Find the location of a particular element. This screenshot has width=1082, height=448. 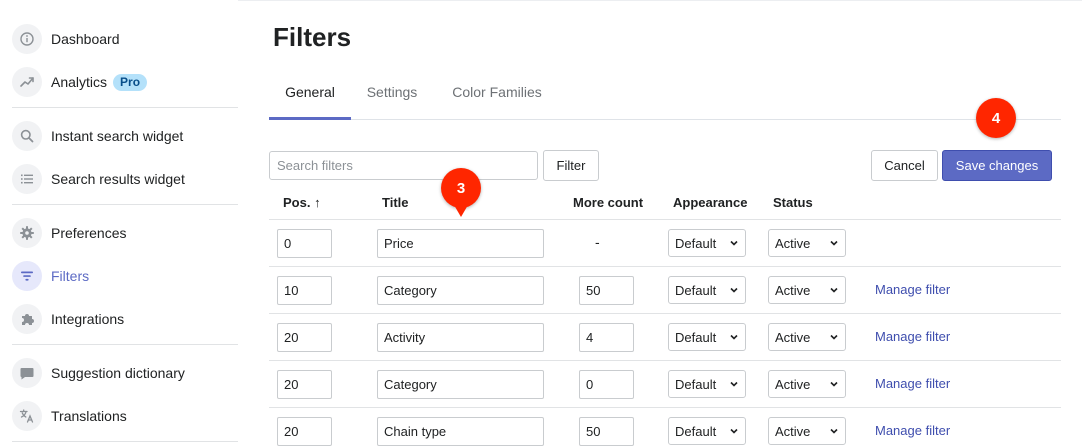

sidebar-item-dashboard: Dashboard is located at coordinates (122, 39).